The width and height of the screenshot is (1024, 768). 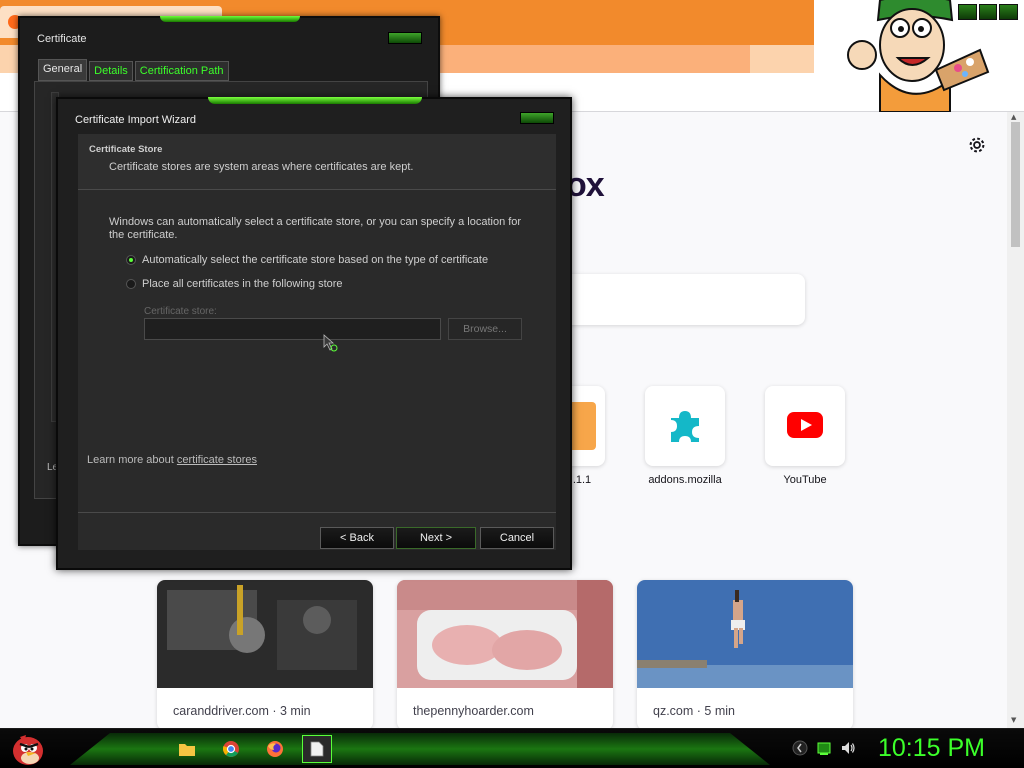 I want to click on story-source: caranddriver.com · 3 min, so click(x=242, y=711).